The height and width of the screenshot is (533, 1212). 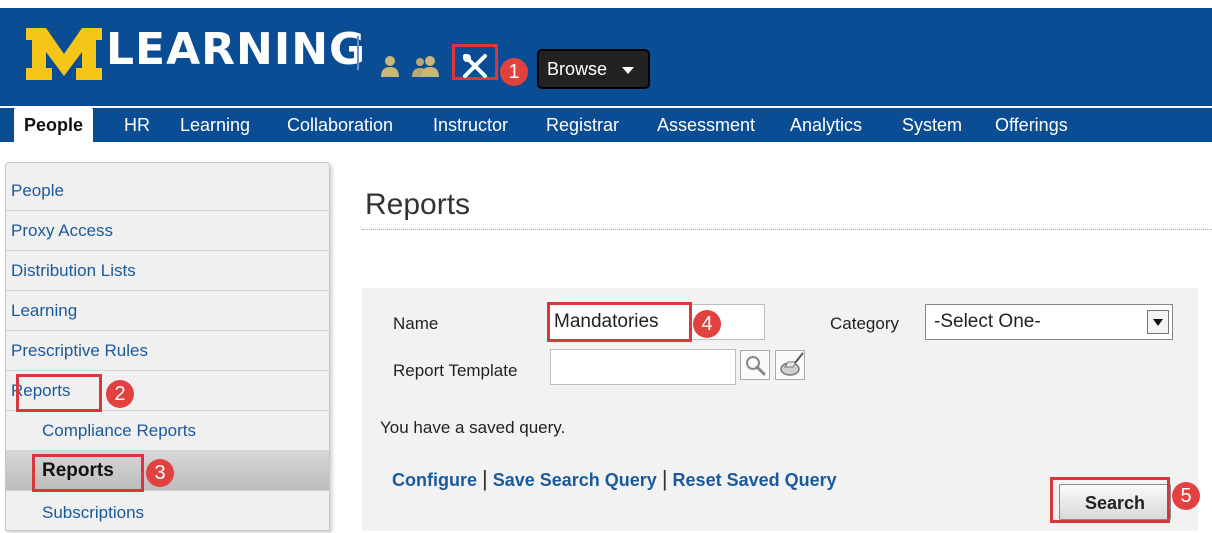 I want to click on brand-separator, so click(x=358, y=53).